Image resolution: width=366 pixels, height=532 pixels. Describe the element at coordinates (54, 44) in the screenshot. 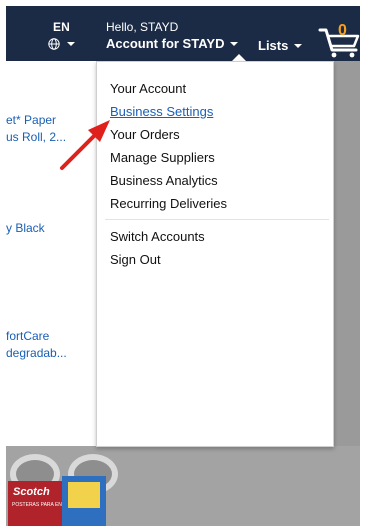

I see `globe-icon` at that location.